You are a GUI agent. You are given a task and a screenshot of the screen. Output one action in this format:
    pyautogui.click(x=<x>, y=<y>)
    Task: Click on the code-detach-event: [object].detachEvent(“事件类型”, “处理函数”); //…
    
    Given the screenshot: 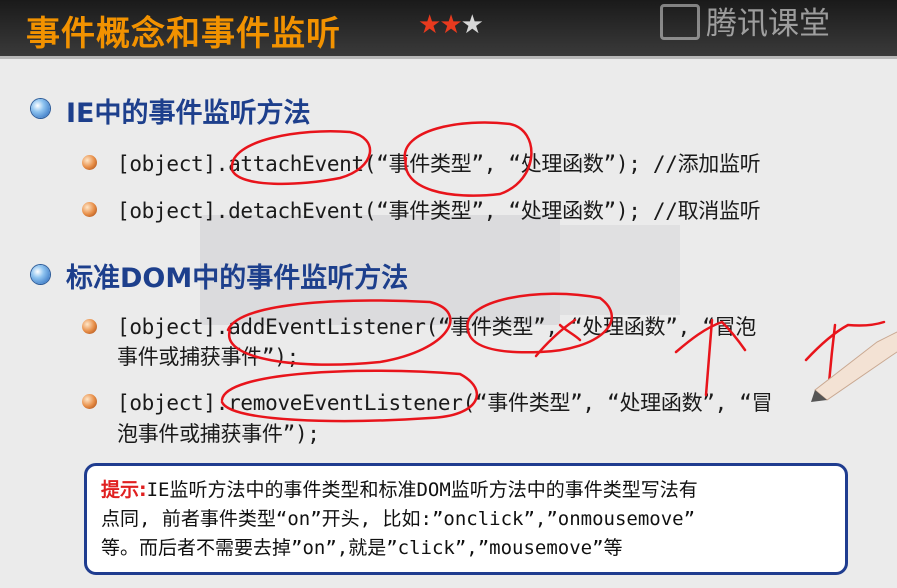 What is the action you would take?
    pyautogui.click(x=439, y=211)
    